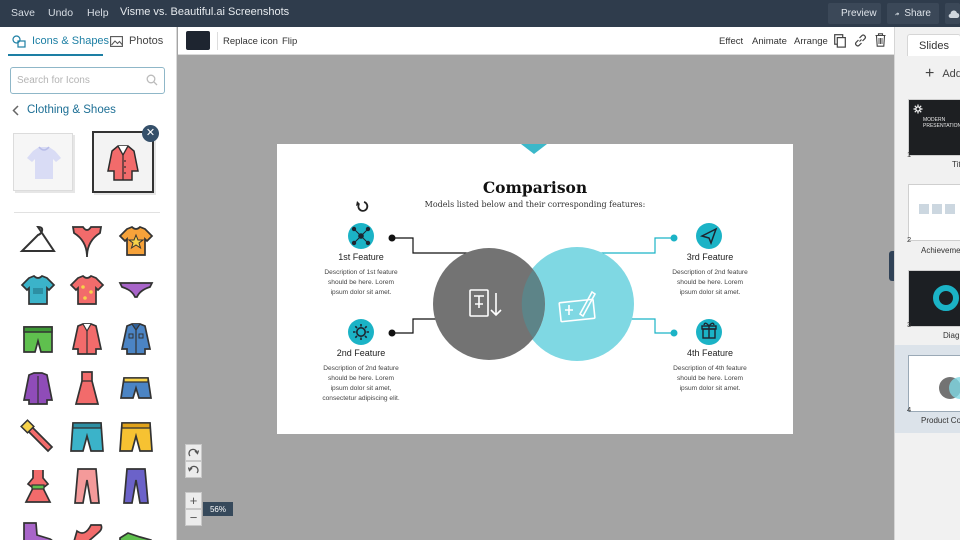  What do you see at coordinates (930, 73) in the screenshot?
I see `plus-icon: +` at bounding box center [930, 73].